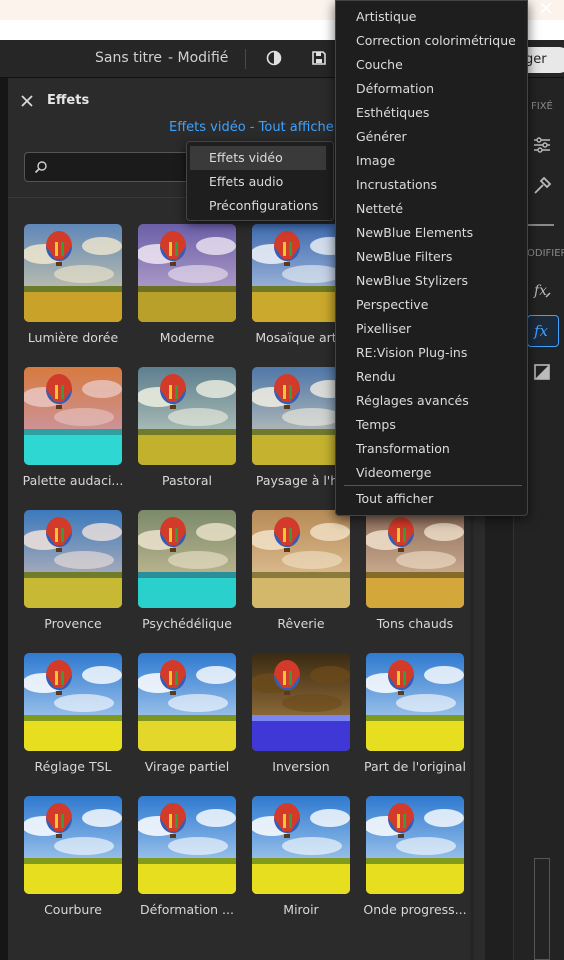  I want to click on menu-item-category: Correction colorimétrique, so click(436, 41).